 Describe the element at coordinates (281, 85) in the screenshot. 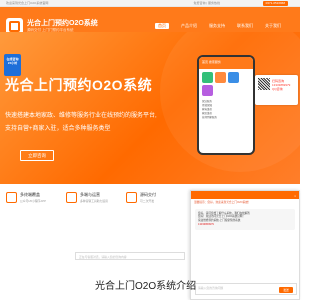

I see `qr-contact-text: 扫码咨询 13333869979 QQ咨询` at that location.